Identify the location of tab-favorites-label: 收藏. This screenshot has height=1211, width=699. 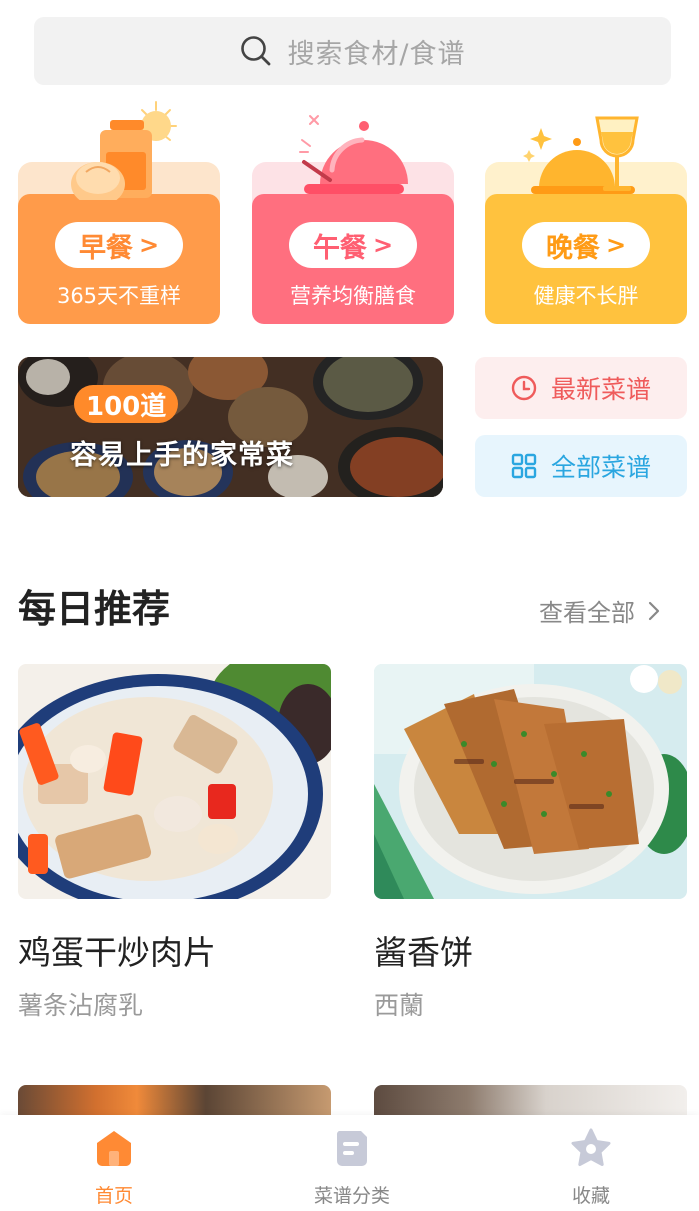
(590, 1196).